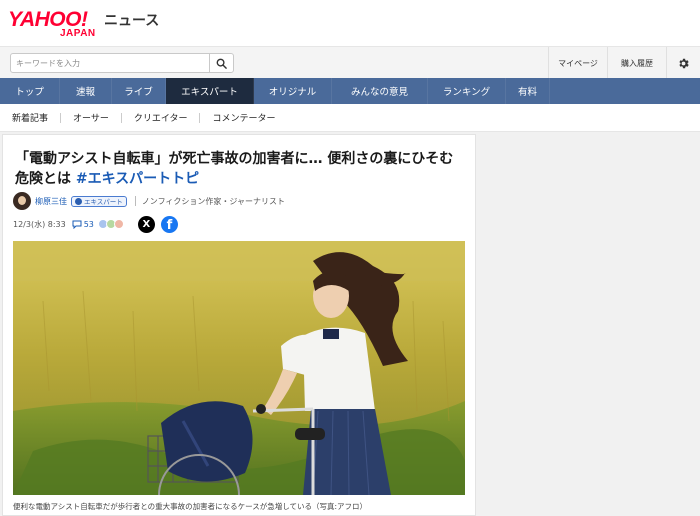 The image size is (700, 516). Describe the element at coordinates (51, 201) in the screenshot. I see `author-name: 柳原三佳` at that location.